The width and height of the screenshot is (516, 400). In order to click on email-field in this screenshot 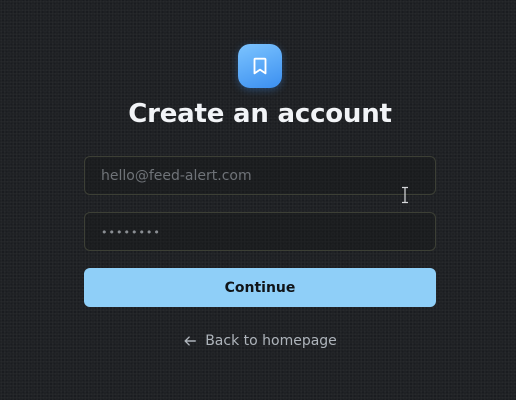, I will do `click(260, 175)`.